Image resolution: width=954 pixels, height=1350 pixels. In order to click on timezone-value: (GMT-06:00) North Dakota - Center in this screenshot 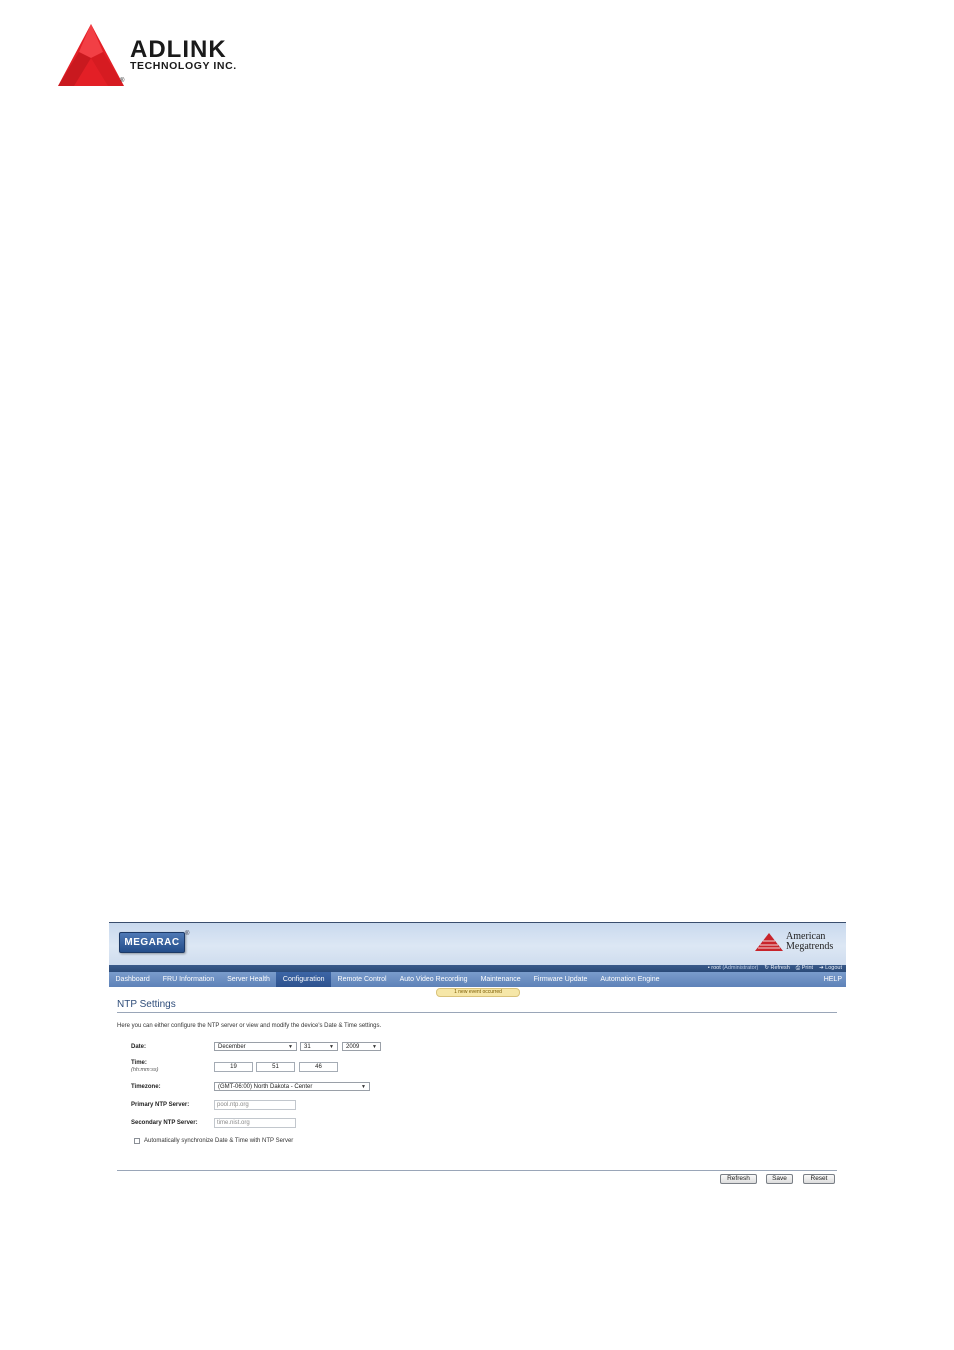, I will do `click(265, 1087)`.